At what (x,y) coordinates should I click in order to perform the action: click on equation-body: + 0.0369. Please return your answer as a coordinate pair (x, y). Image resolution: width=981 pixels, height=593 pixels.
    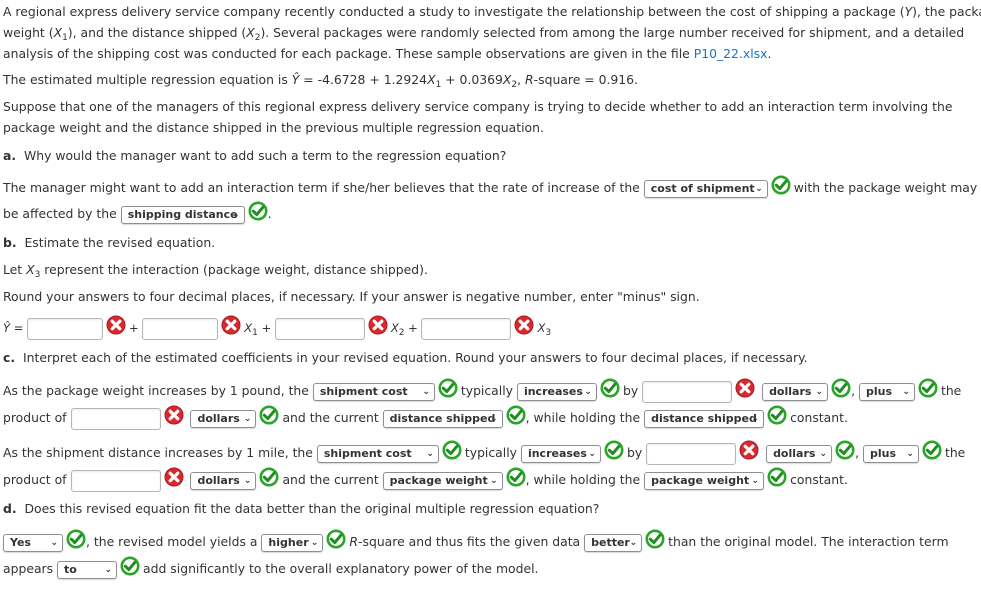
    Looking at the image, I should click on (472, 79).